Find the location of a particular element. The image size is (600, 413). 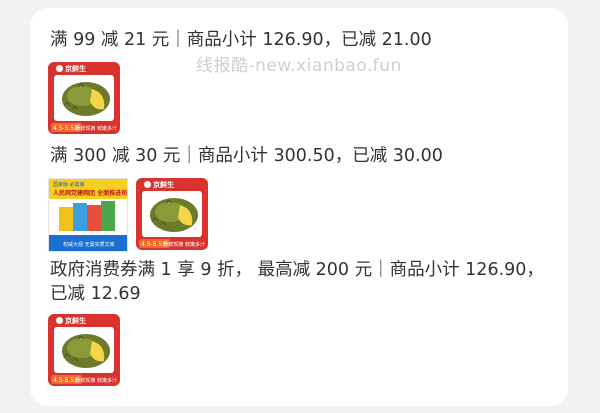

books-icon is located at coordinates (87, 216).